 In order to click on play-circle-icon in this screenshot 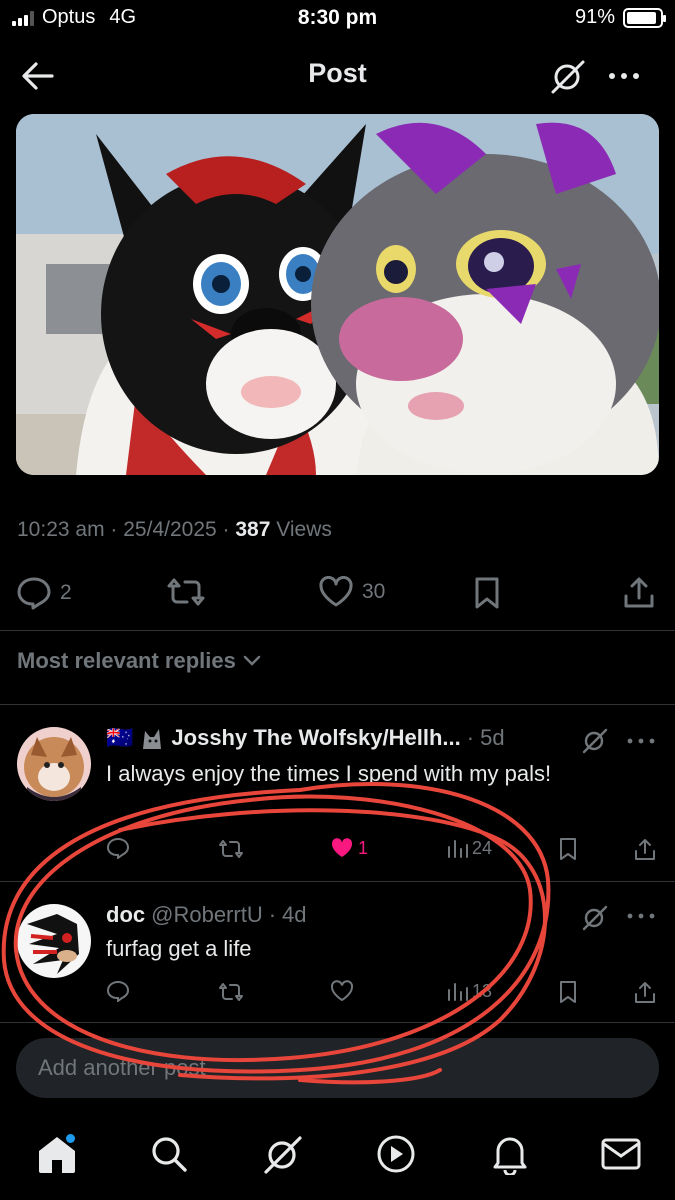, I will do `click(396, 1154)`.